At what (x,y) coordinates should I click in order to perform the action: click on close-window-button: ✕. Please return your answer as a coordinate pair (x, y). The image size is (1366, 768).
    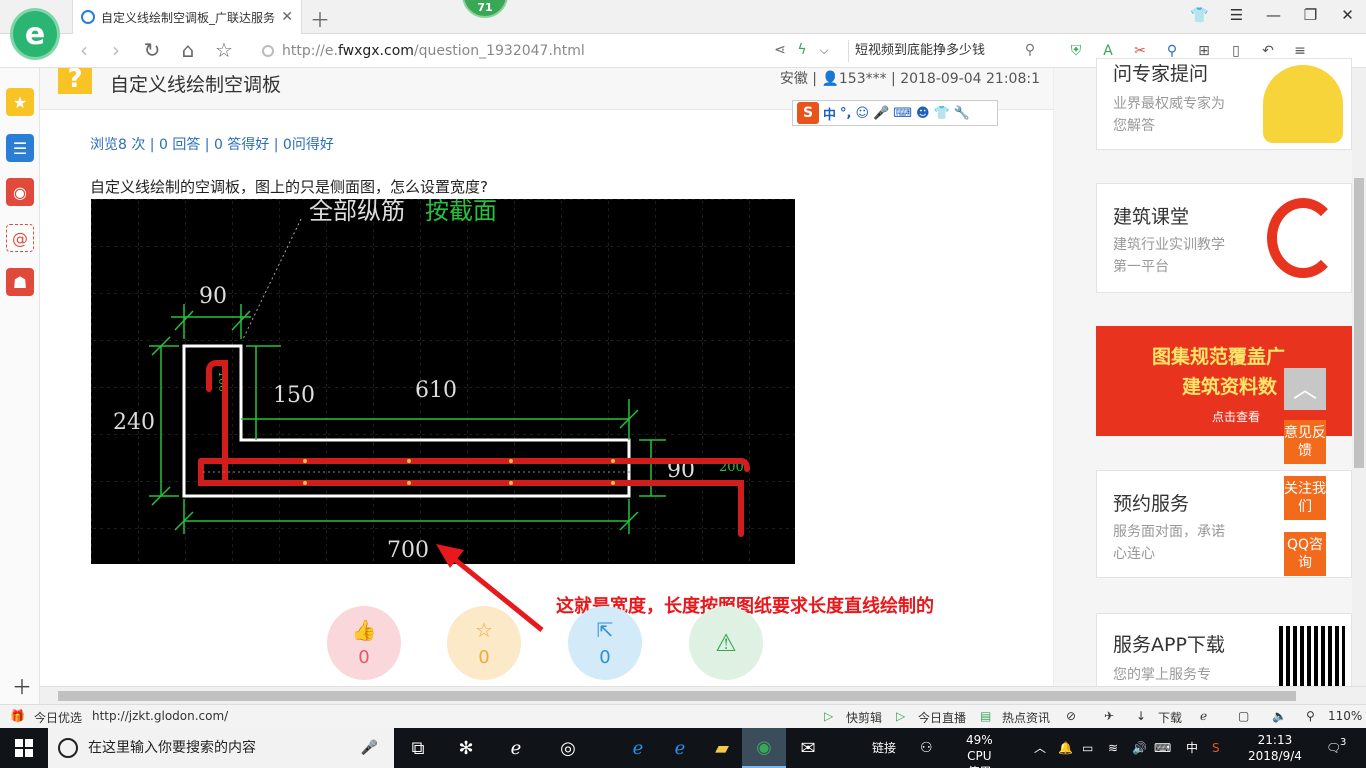
    Looking at the image, I should click on (1347, 15).